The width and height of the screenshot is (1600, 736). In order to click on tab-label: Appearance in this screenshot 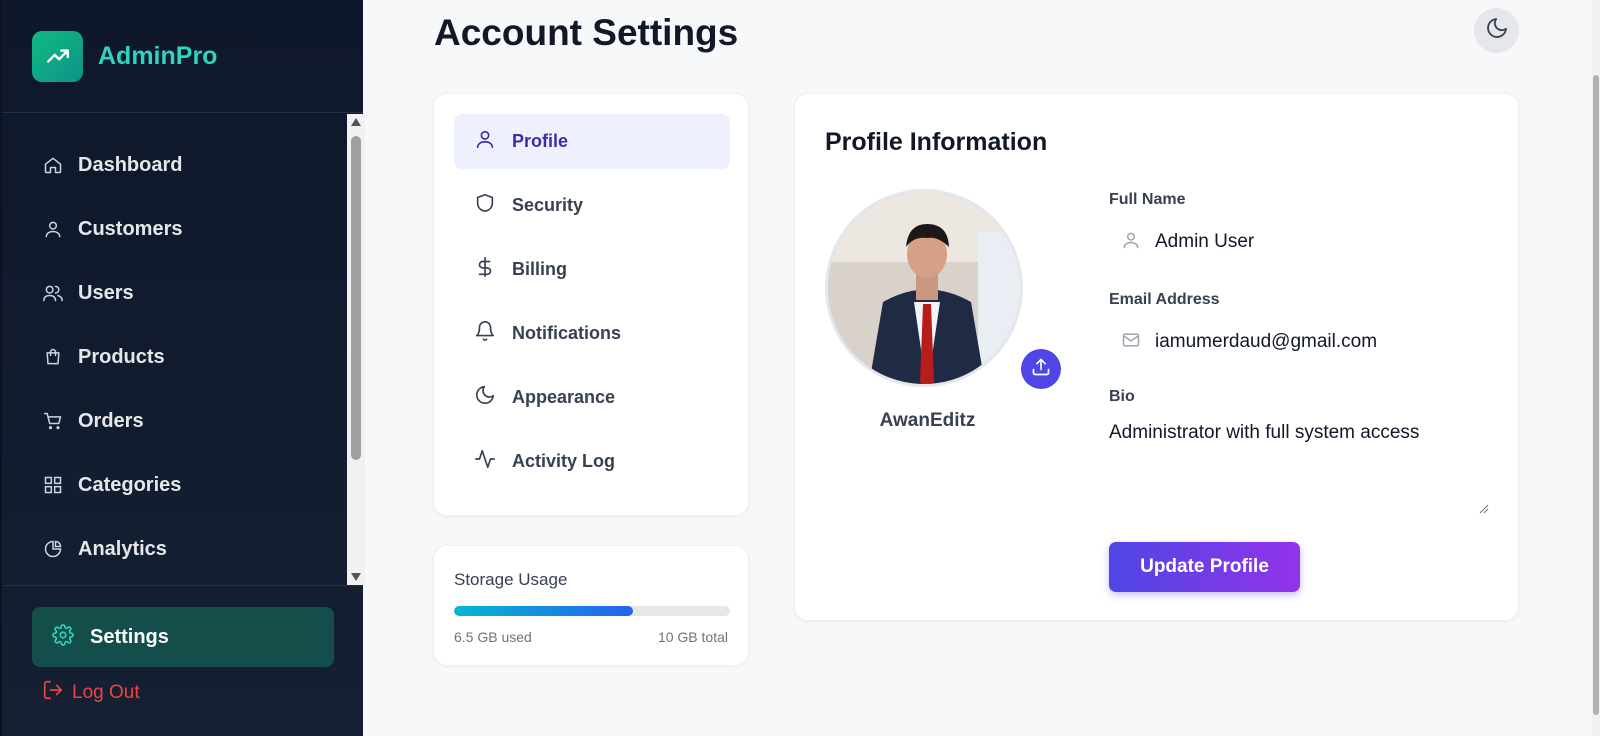, I will do `click(564, 397)`.